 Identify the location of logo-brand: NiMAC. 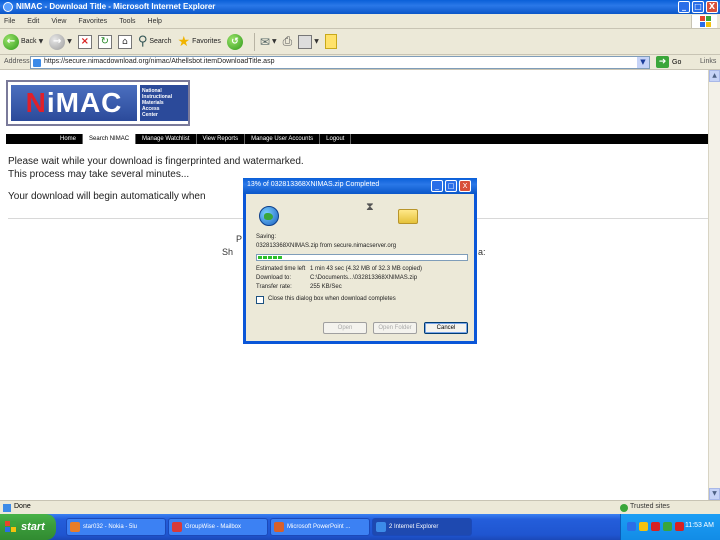
(74, 103).